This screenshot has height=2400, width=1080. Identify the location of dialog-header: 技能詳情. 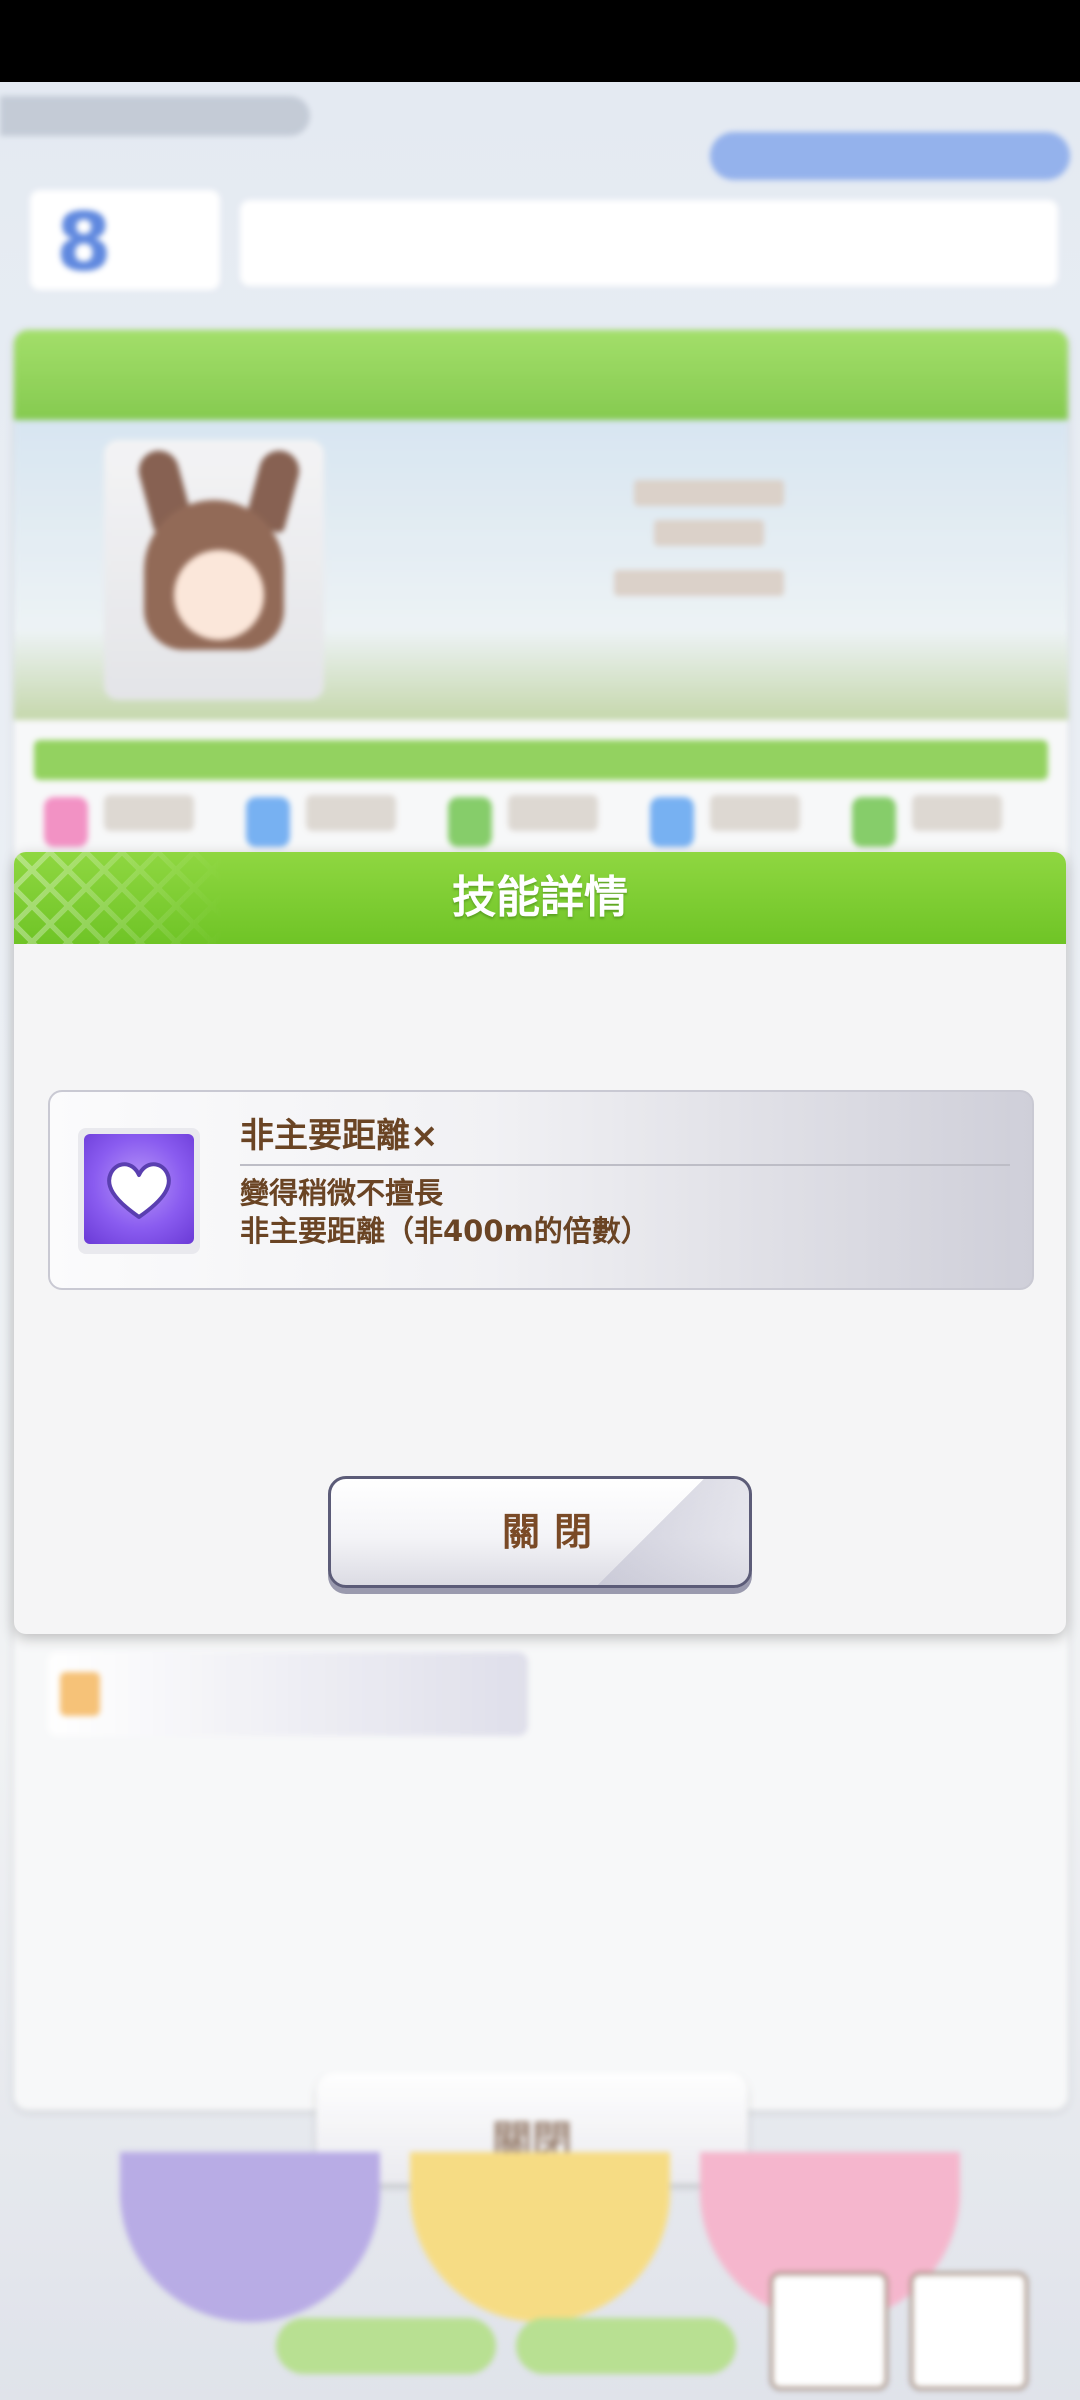
(540, 898).